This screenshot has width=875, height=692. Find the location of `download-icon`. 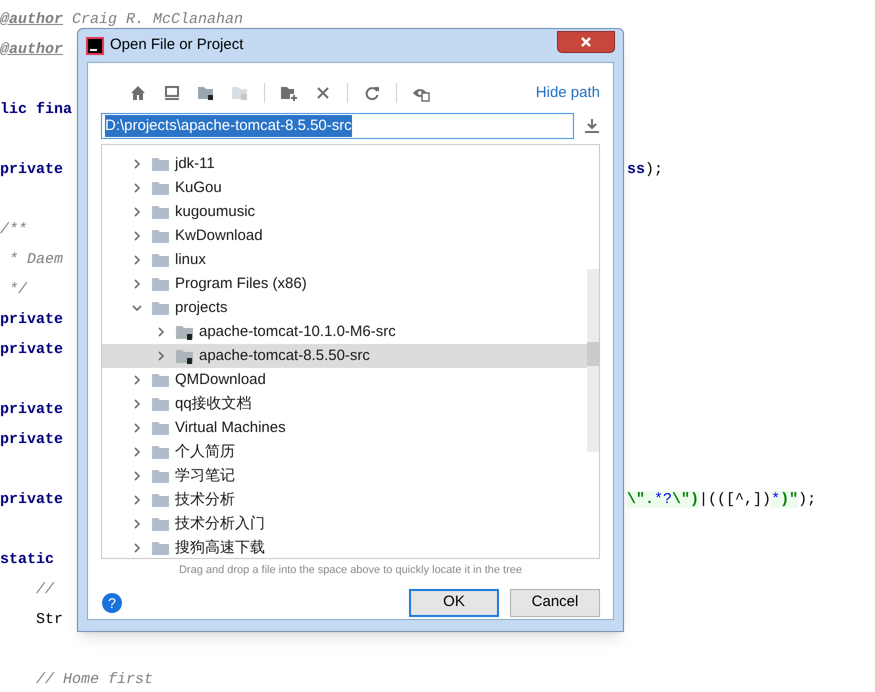

download-icon is located at coordinates (592, 126).